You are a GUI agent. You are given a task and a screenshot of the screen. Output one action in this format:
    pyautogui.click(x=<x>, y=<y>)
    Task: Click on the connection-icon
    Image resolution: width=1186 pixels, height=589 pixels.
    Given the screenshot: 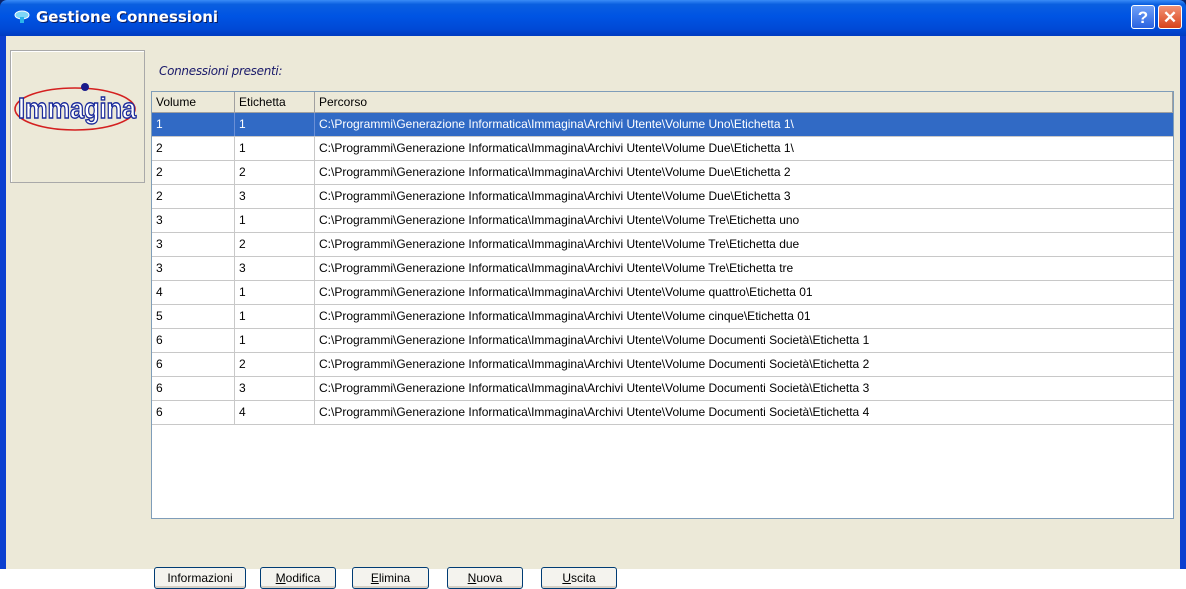 What is the action you would take?
    pyautogui.click(x=22, y=16)
    